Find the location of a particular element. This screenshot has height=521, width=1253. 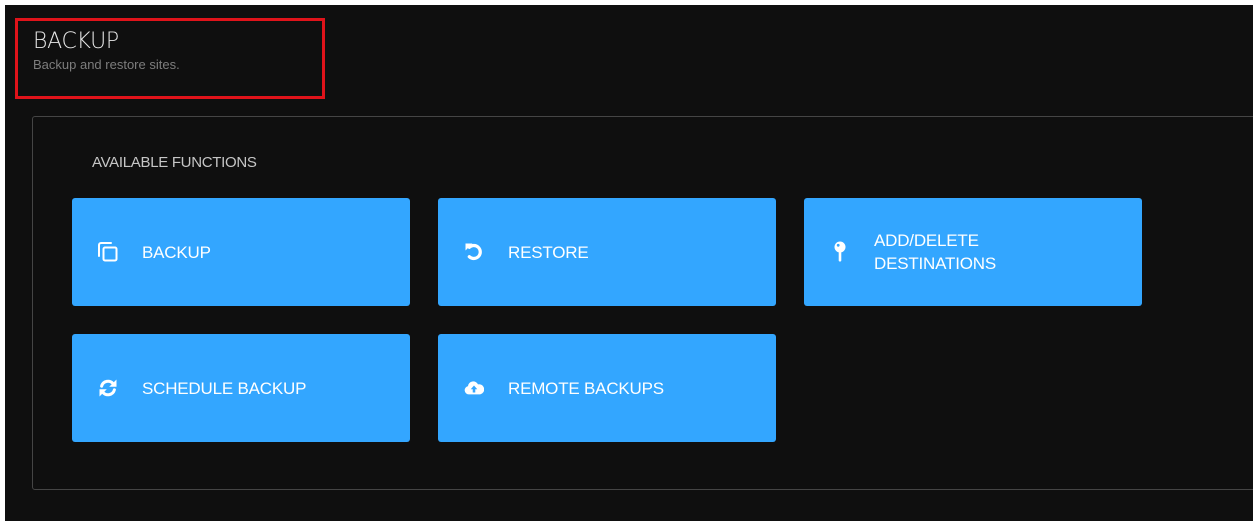

cloud-upload-icon is located at coordinates (474, 388).